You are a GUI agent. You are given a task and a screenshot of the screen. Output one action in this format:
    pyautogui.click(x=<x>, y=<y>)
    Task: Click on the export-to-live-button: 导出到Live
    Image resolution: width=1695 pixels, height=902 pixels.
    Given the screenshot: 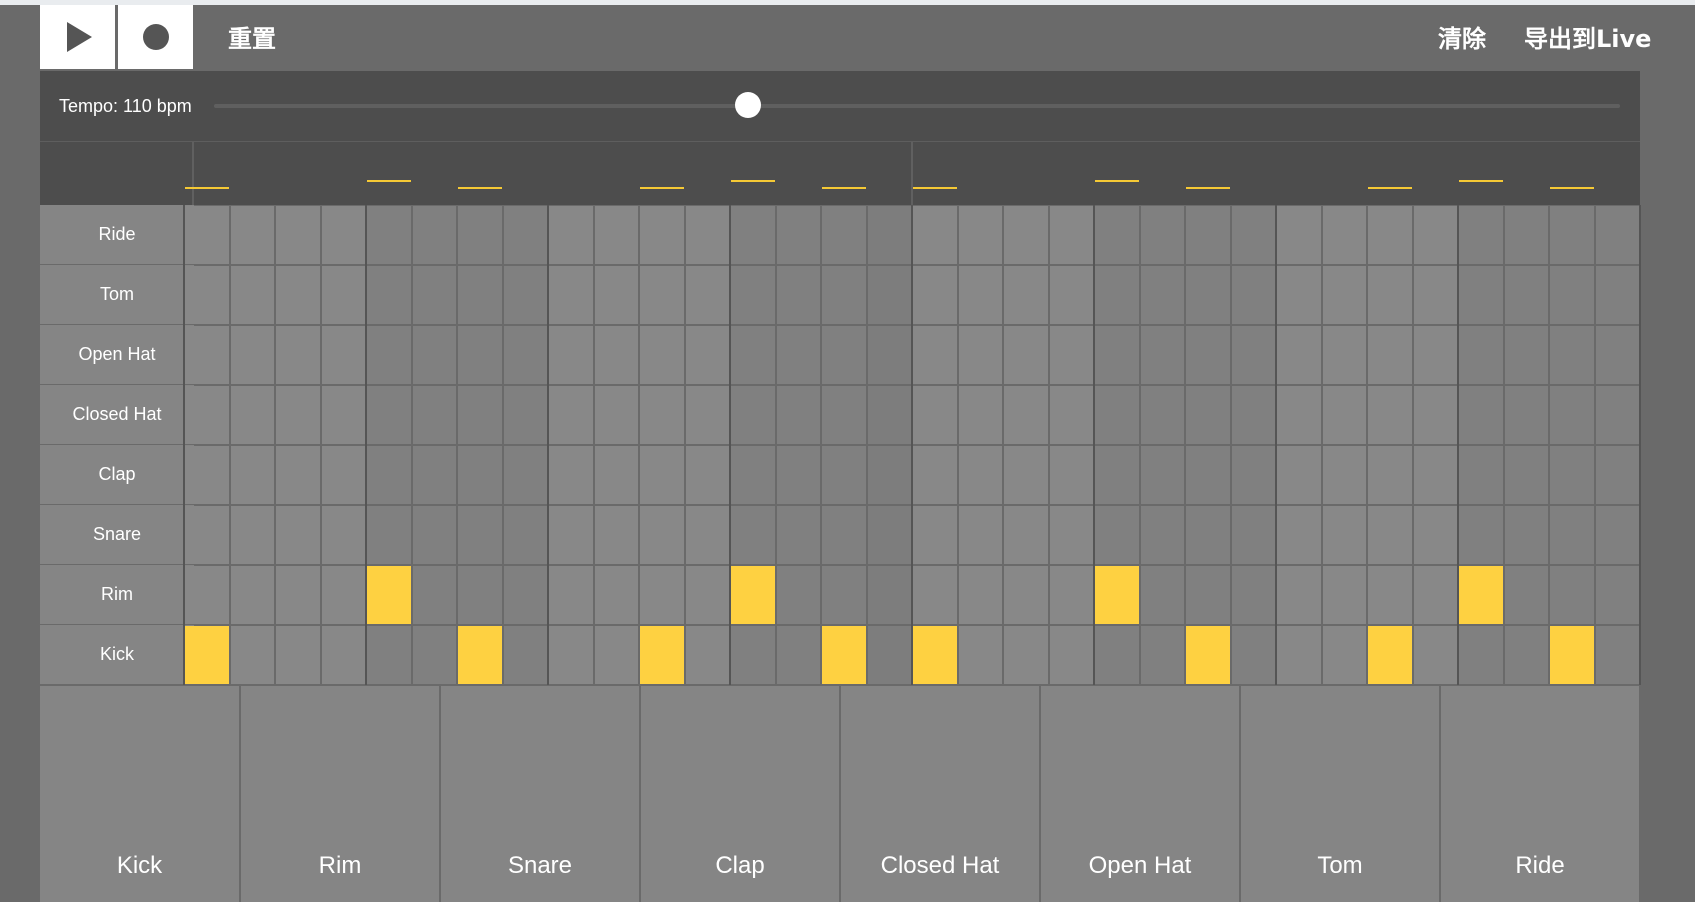 What is the action you would take?
    pyautogui.click(x=1587, y=36)
    